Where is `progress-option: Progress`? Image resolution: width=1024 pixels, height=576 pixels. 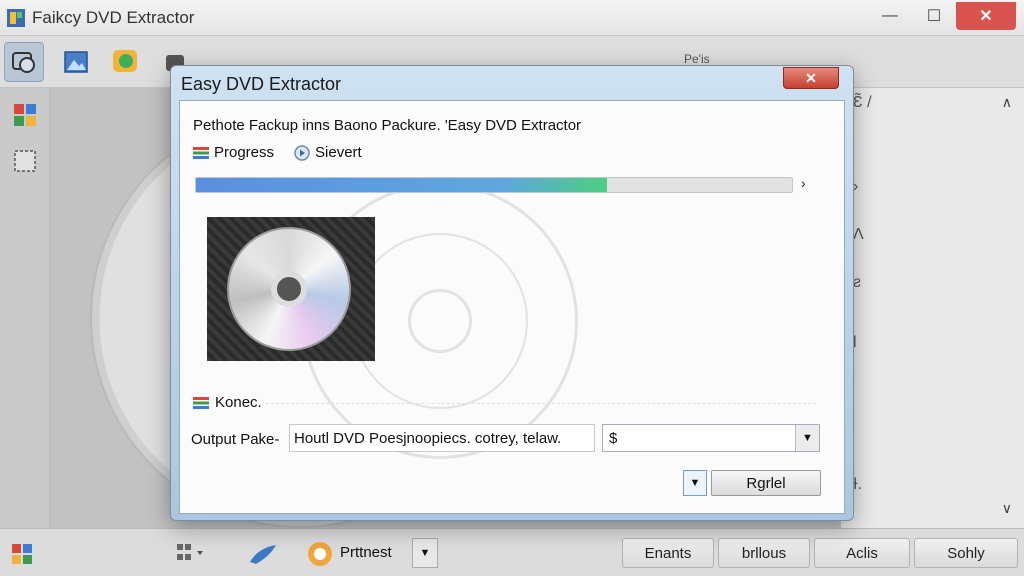 progress-option: Progress is located at coordinates (233, 152).